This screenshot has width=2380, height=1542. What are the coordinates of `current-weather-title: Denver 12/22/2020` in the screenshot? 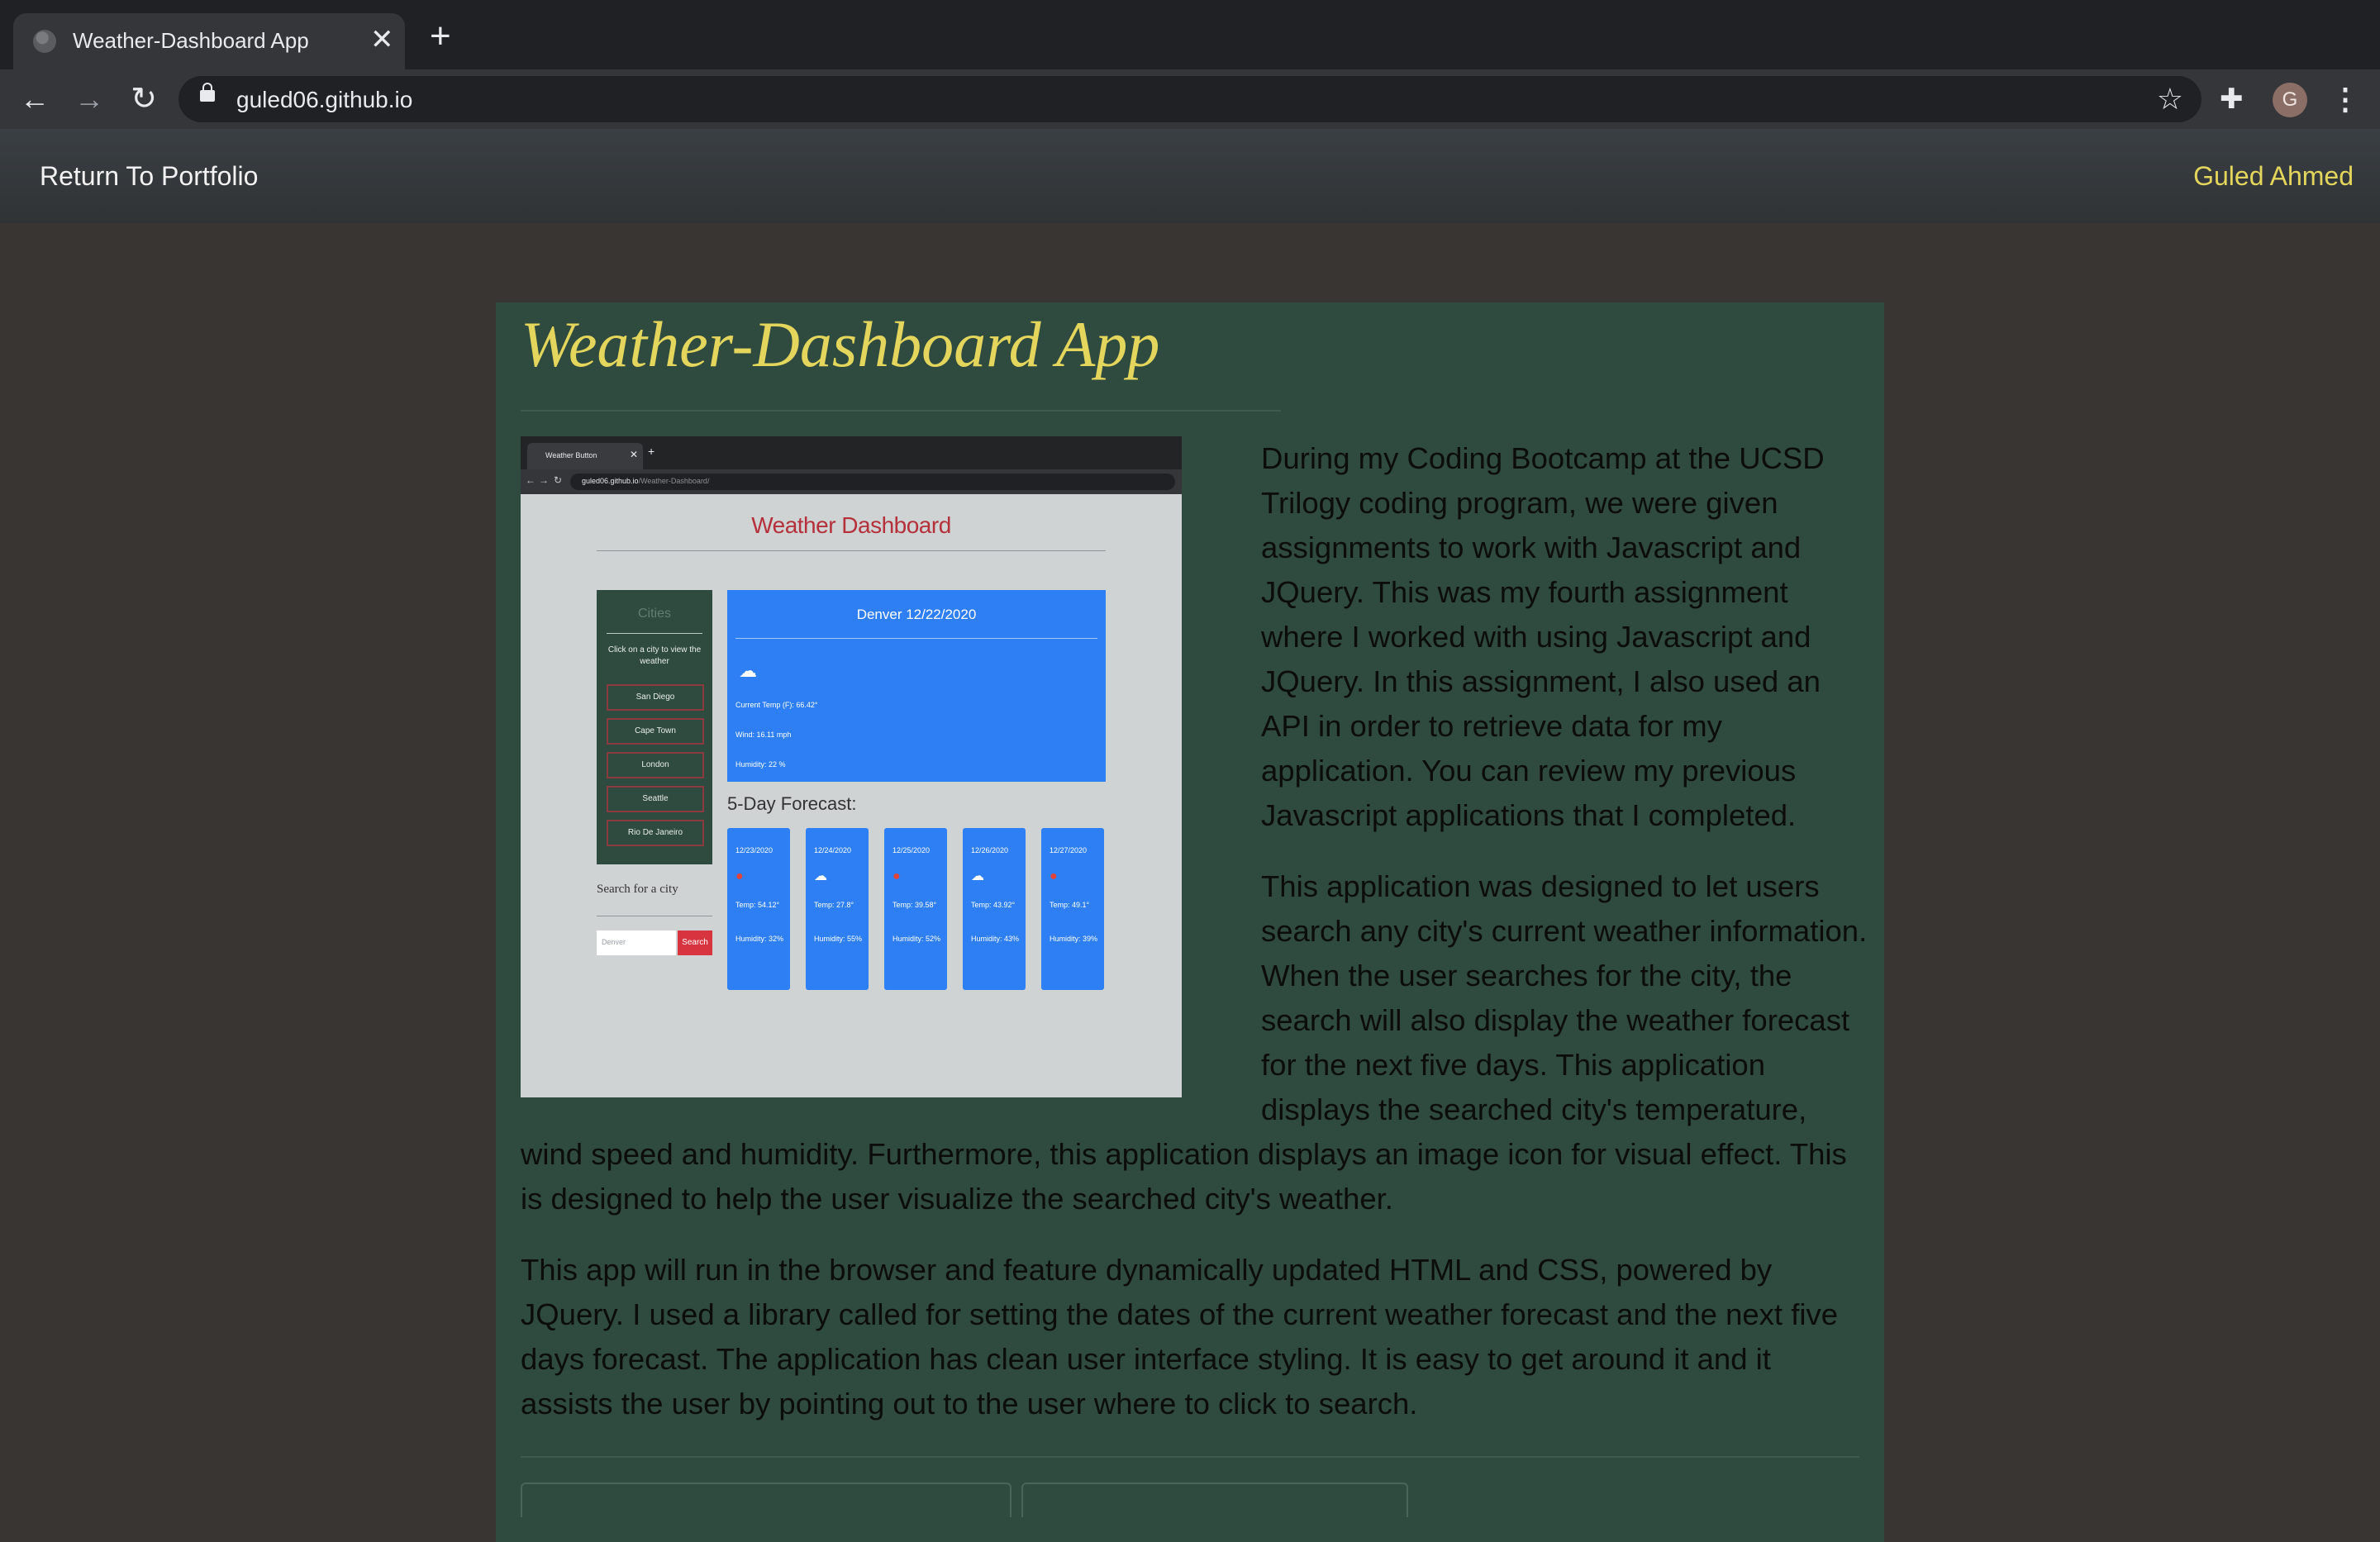 It's located at (916, 614).